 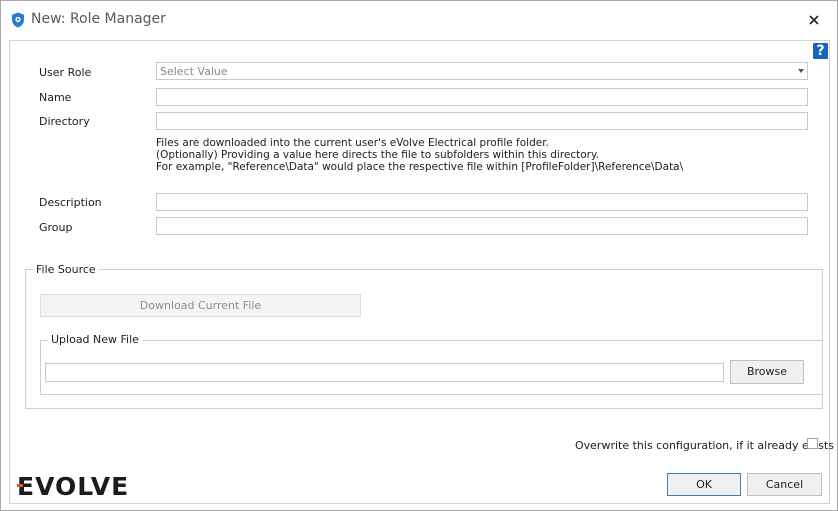 I want to click on user-role-placeholder: Select Value, so click(x=194, y=71).